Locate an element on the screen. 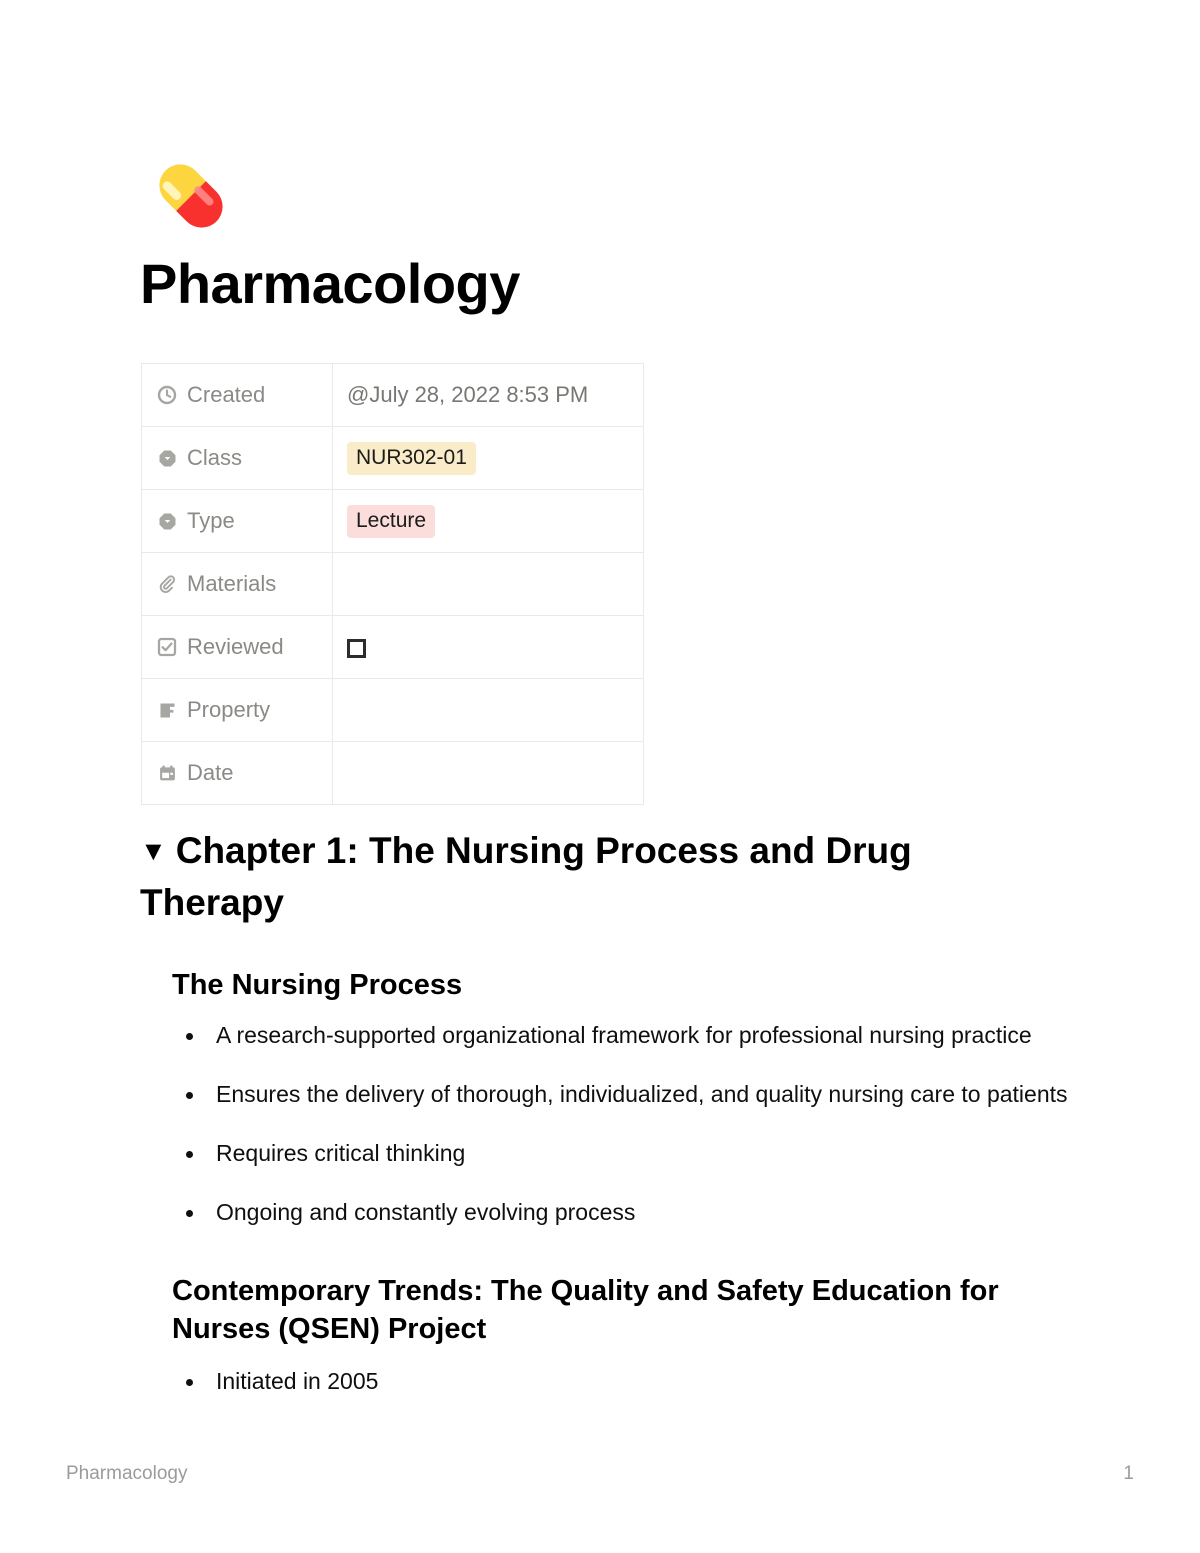 This screenshot has height=1553, width=1200. property-key-date: Date is located at coordinates (237, 773).